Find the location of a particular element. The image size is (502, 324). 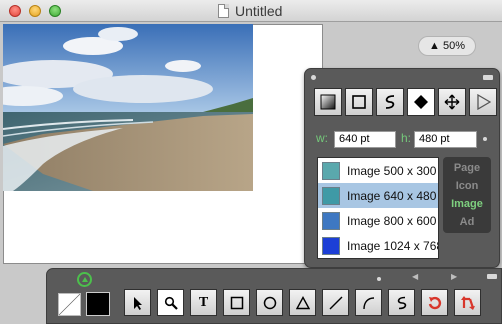

category-page: Page is located at coordinates (467, 168).